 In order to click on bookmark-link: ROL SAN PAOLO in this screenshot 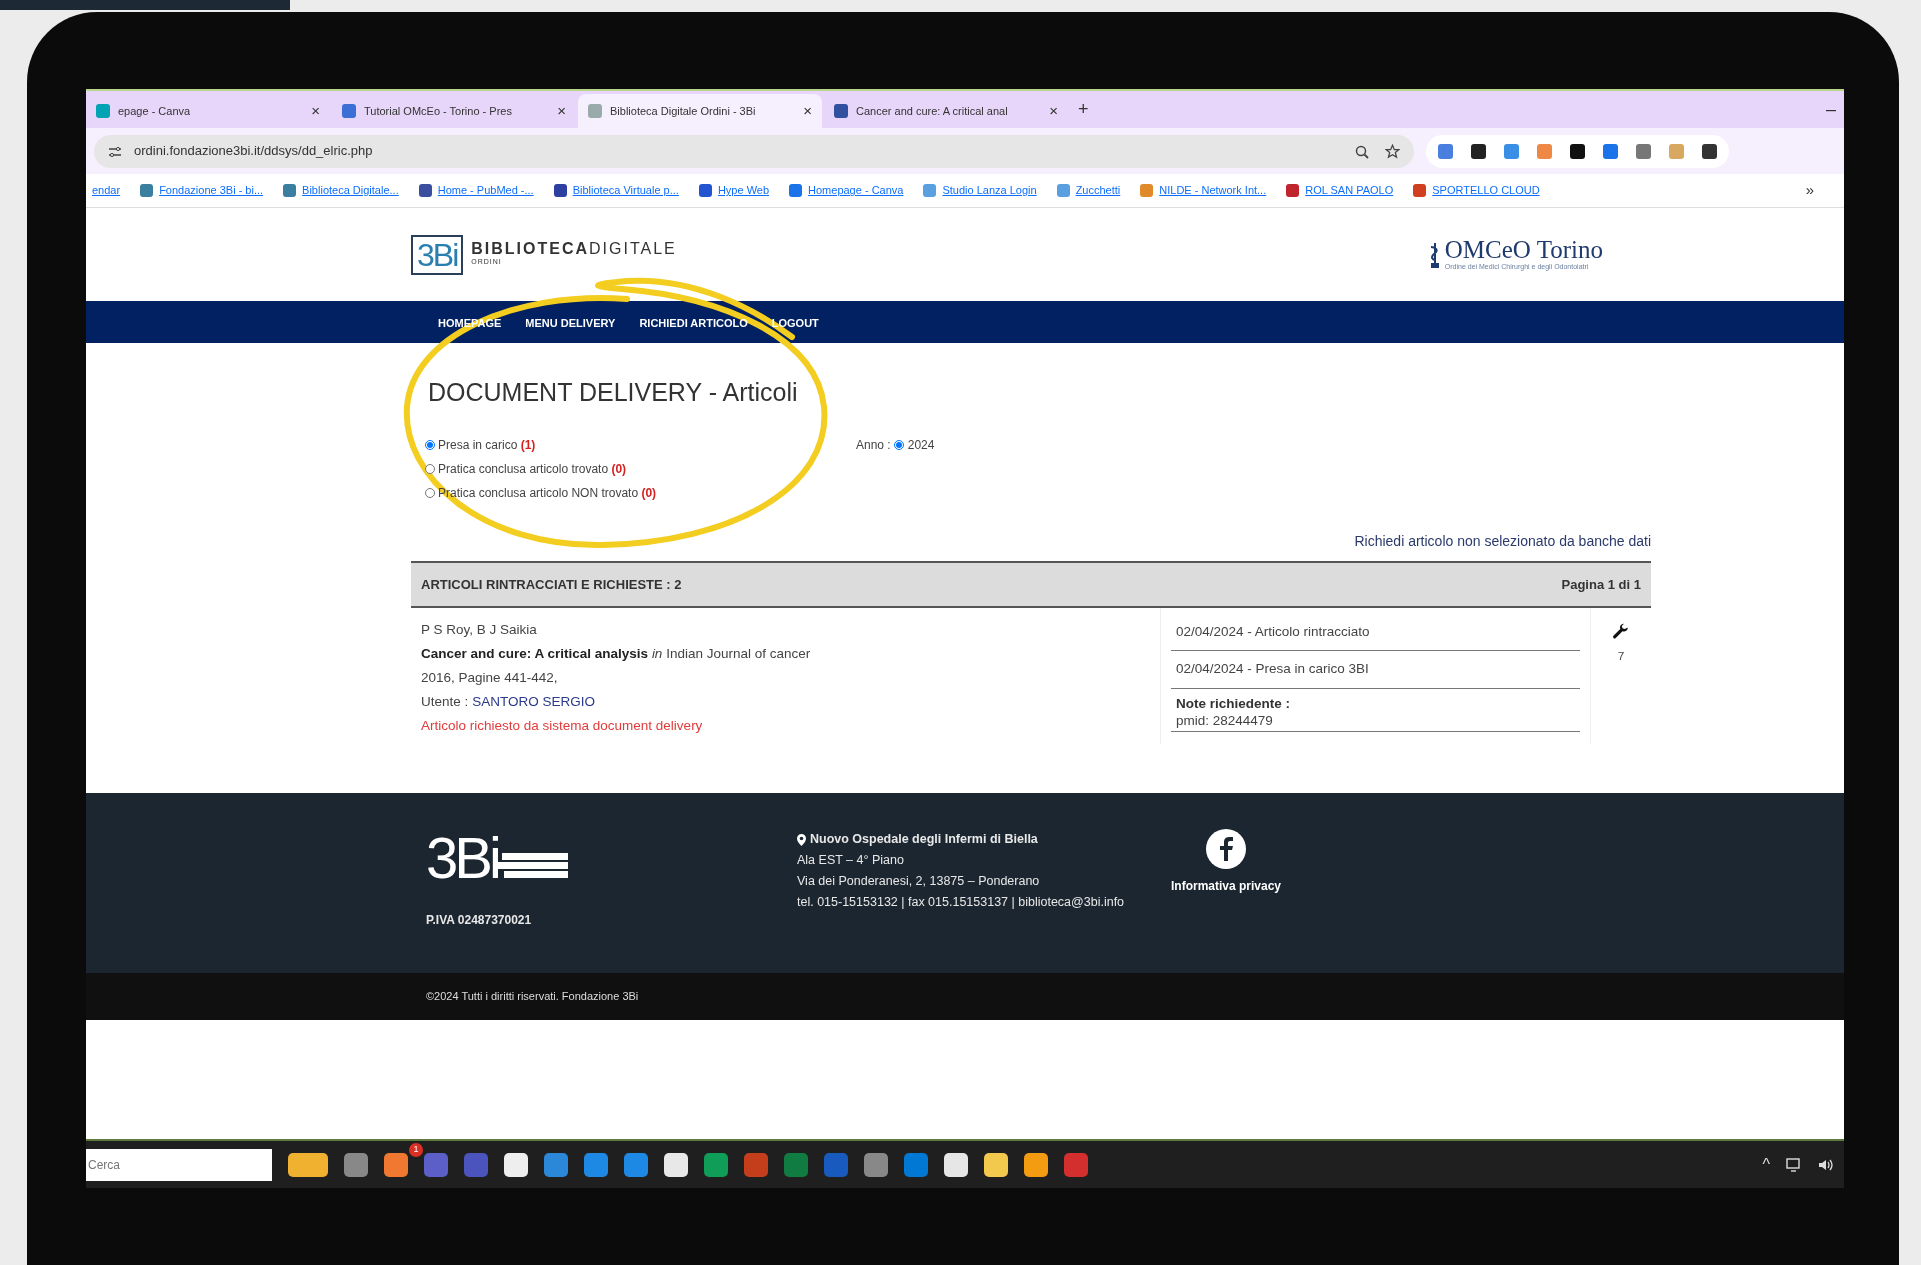, I will do `click(1340, 190)`.